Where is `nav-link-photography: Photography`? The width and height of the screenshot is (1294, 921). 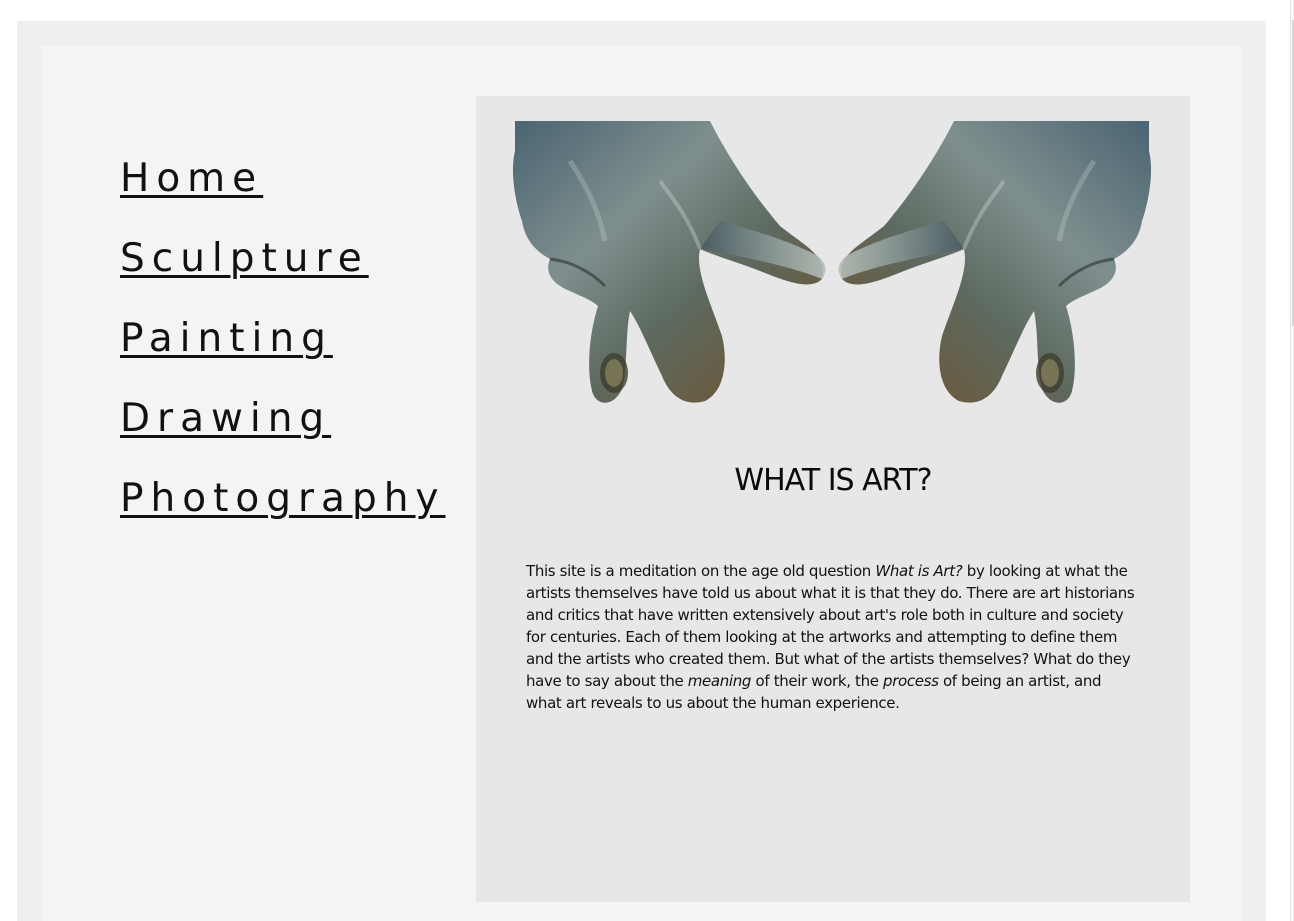 nav-link-photography: Photography is located at coordinates (283, 499).